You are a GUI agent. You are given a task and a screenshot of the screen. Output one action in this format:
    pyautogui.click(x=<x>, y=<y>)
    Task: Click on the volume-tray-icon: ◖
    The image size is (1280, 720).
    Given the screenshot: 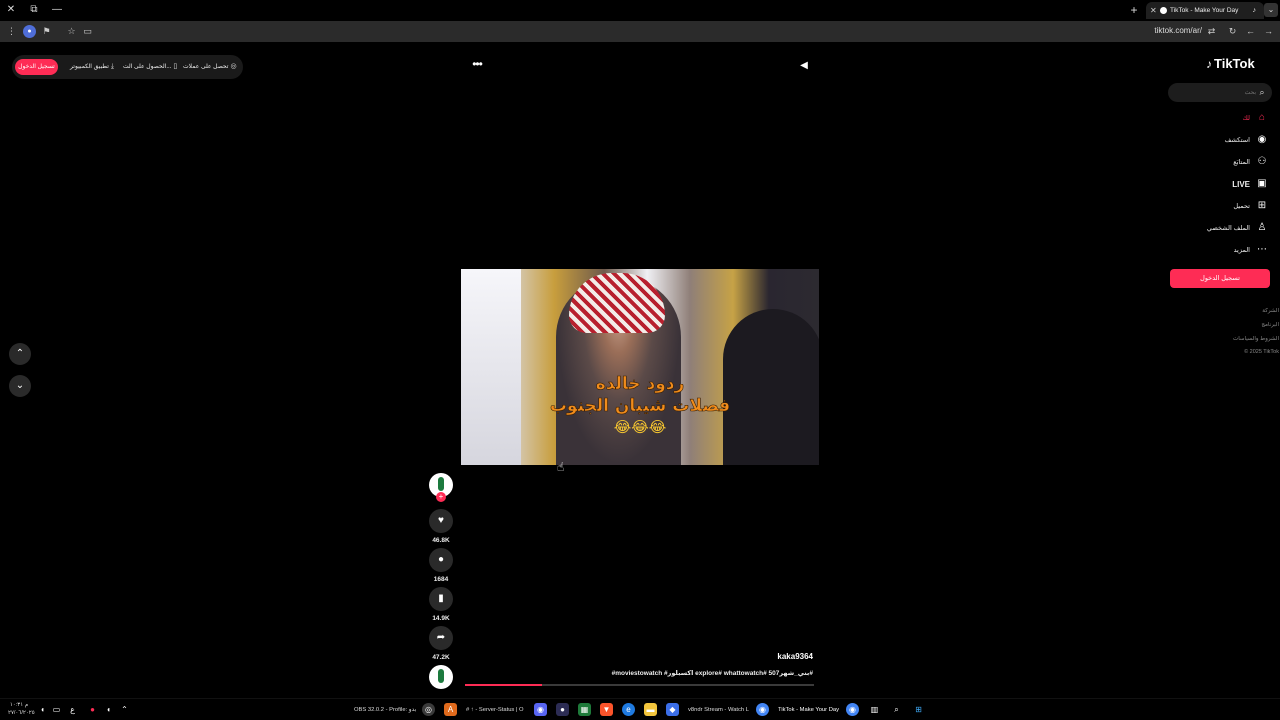 What is the action you would take?
    pyautogui.click(x=108, y=709)
    